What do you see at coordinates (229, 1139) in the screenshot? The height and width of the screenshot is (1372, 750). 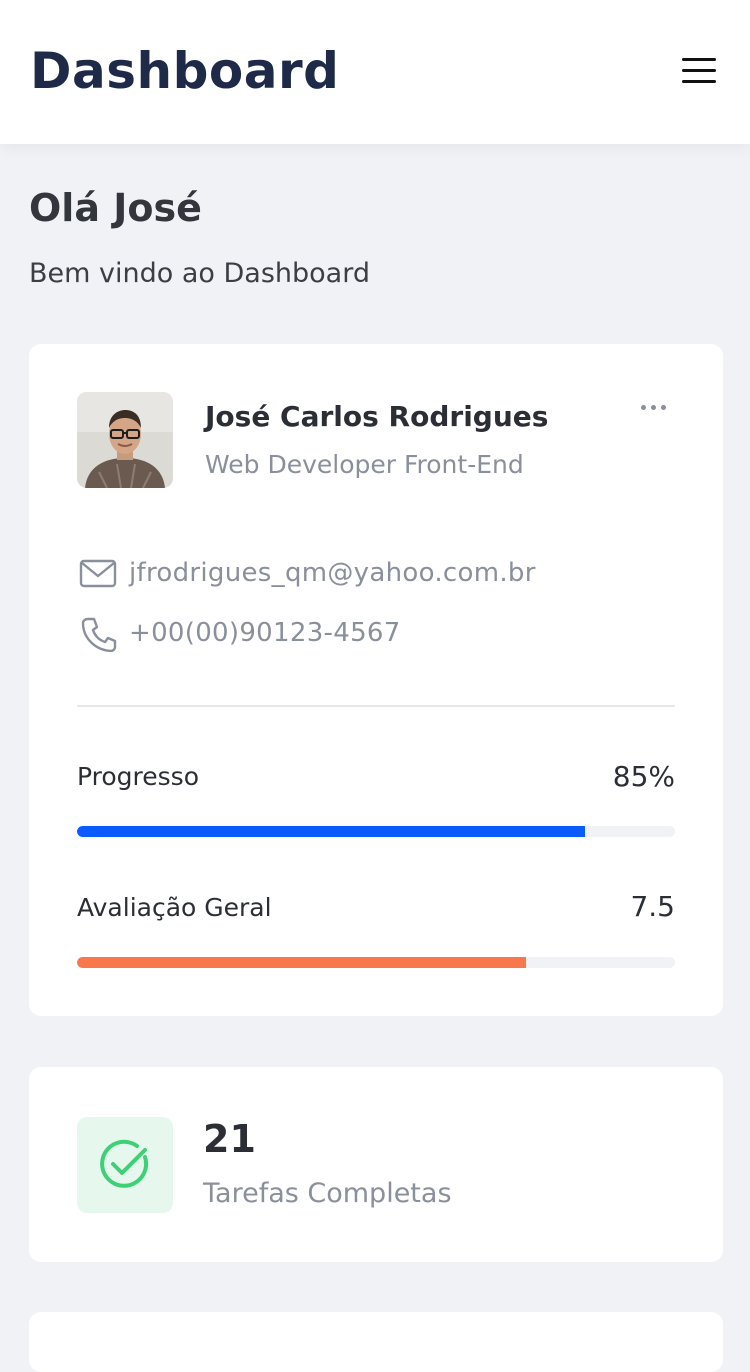 I see `tasks-count: 21` at bounding box center [229, 1139].